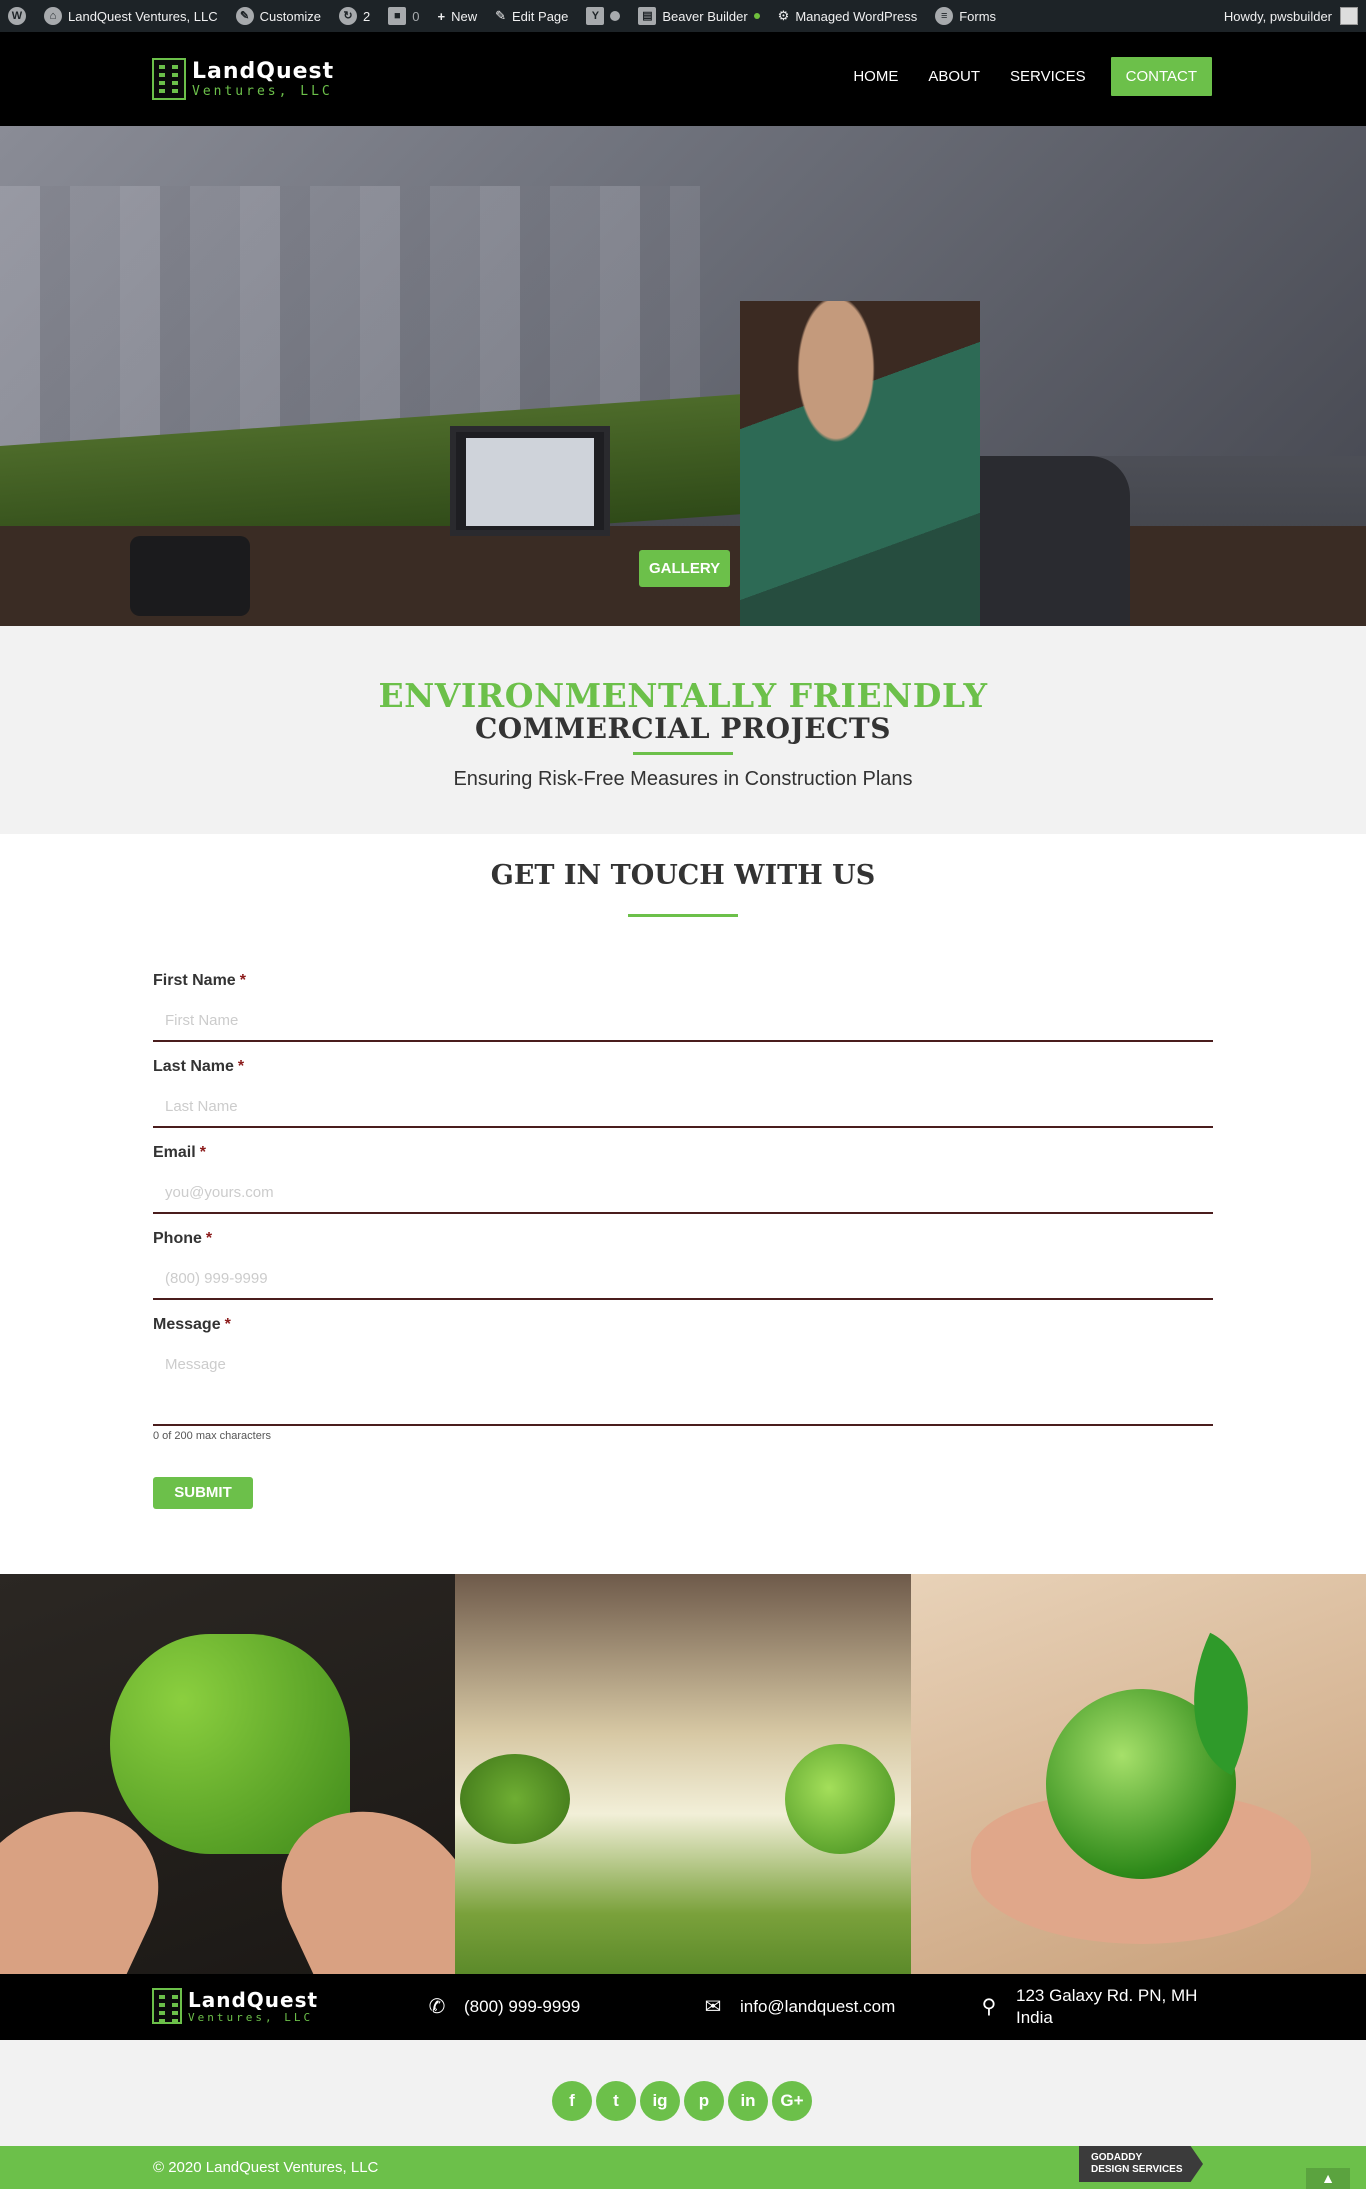 This screenshot has width=1366, height=2189. I want to click on status-dot-icon, so click(615, 16).